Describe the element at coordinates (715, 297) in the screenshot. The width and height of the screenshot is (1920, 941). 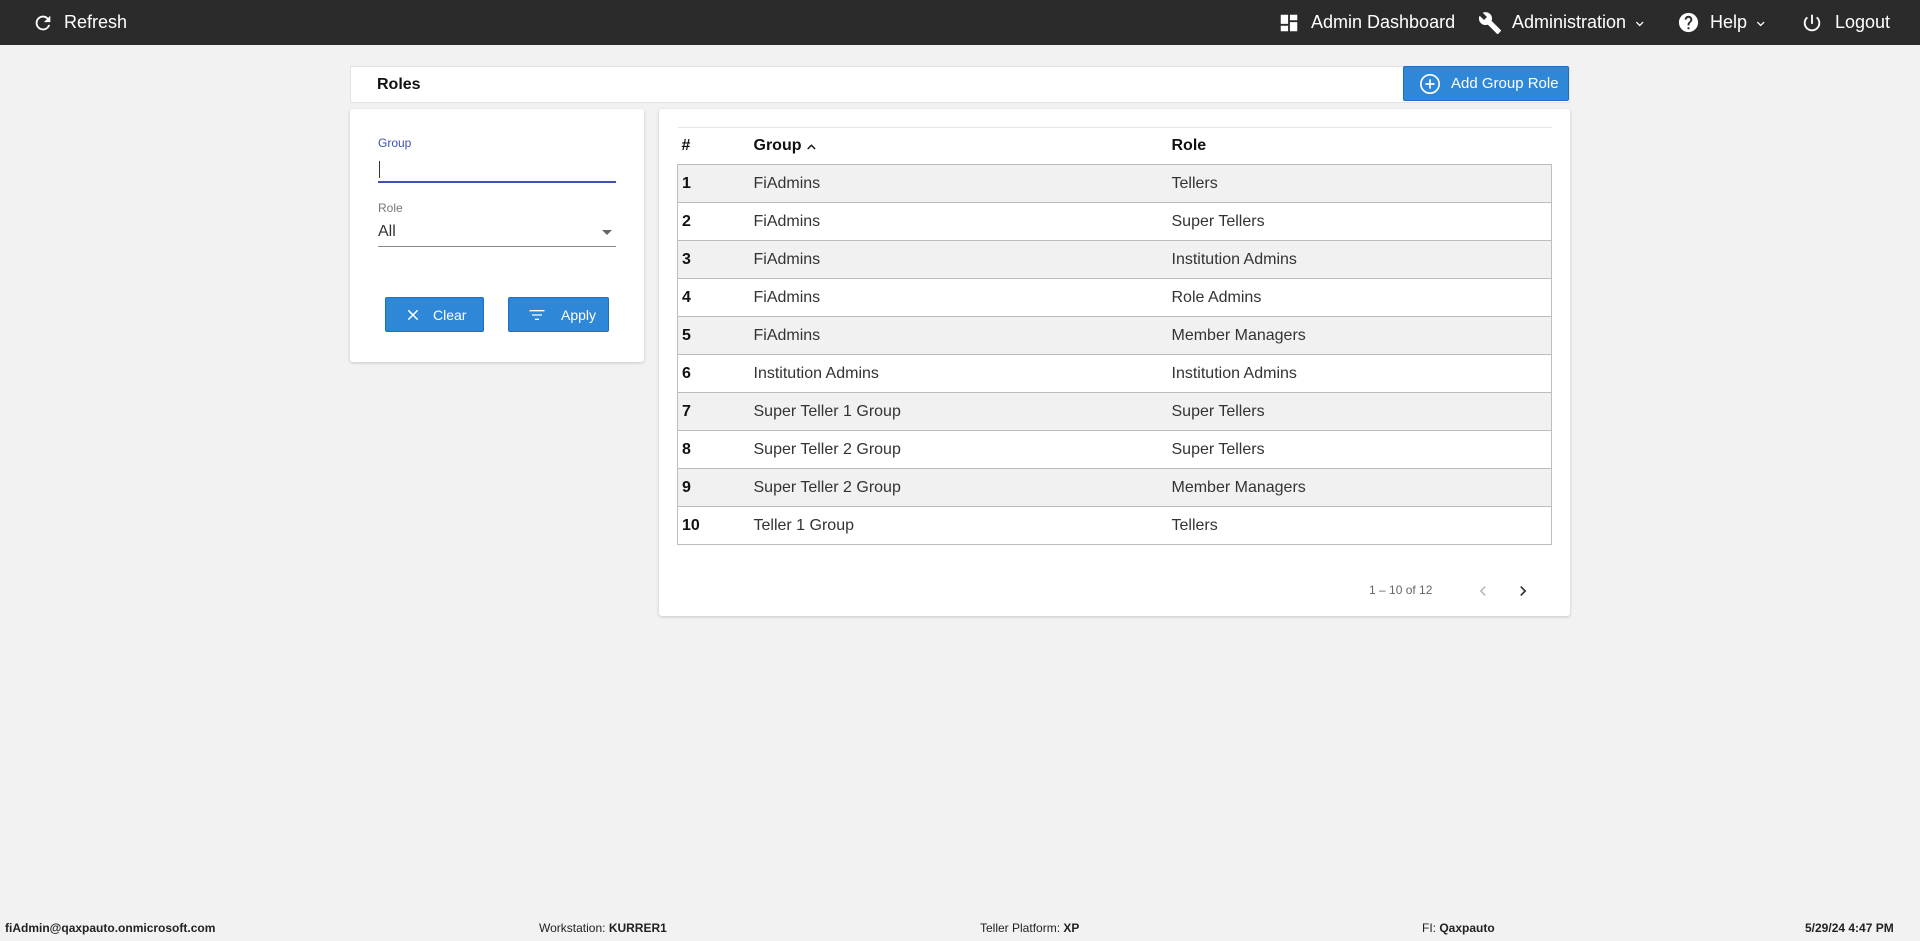
I see `cell-number: 4` at that location.